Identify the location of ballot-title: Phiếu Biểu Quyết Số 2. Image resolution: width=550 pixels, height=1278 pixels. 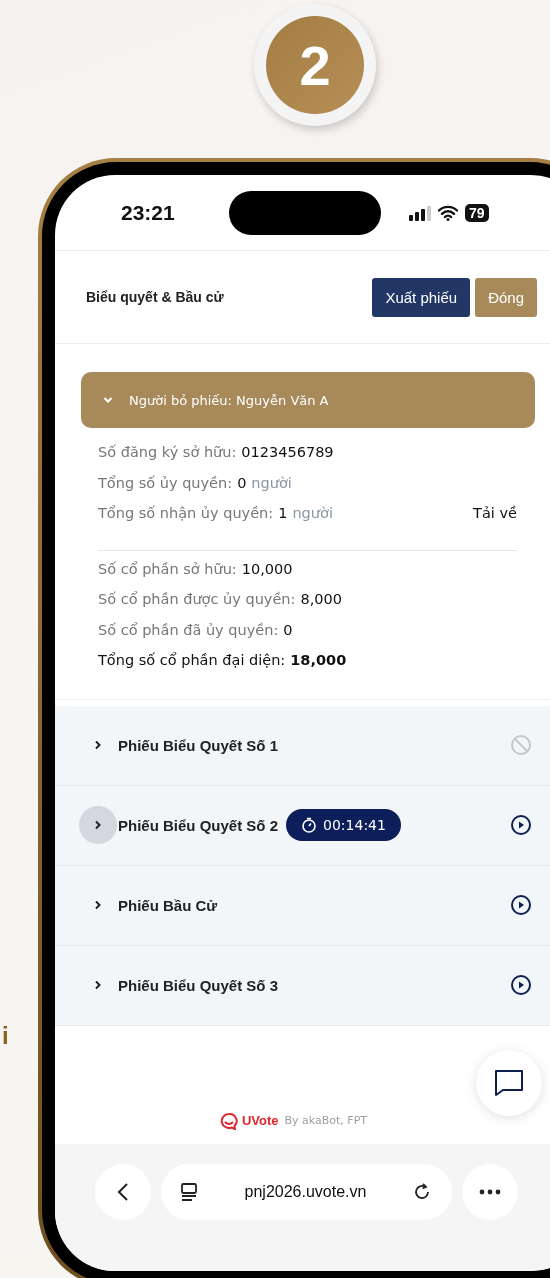
(198, 825).